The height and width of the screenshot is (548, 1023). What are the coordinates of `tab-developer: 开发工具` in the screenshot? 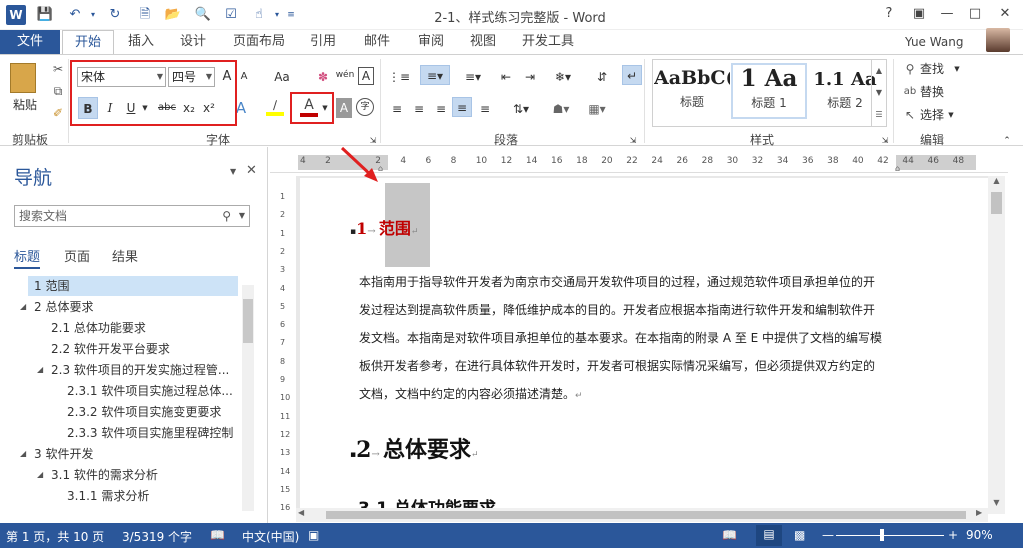 It's located at (548, 42).